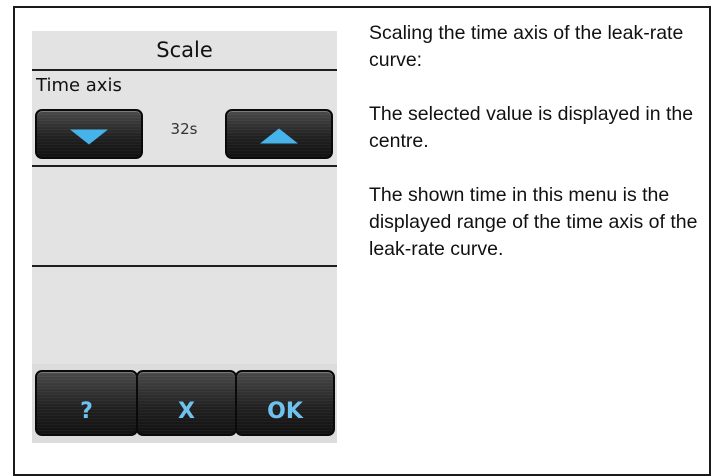 This screenshot has width=721, height=476. I want to click on selected-value: 32s, so click(184, 129).